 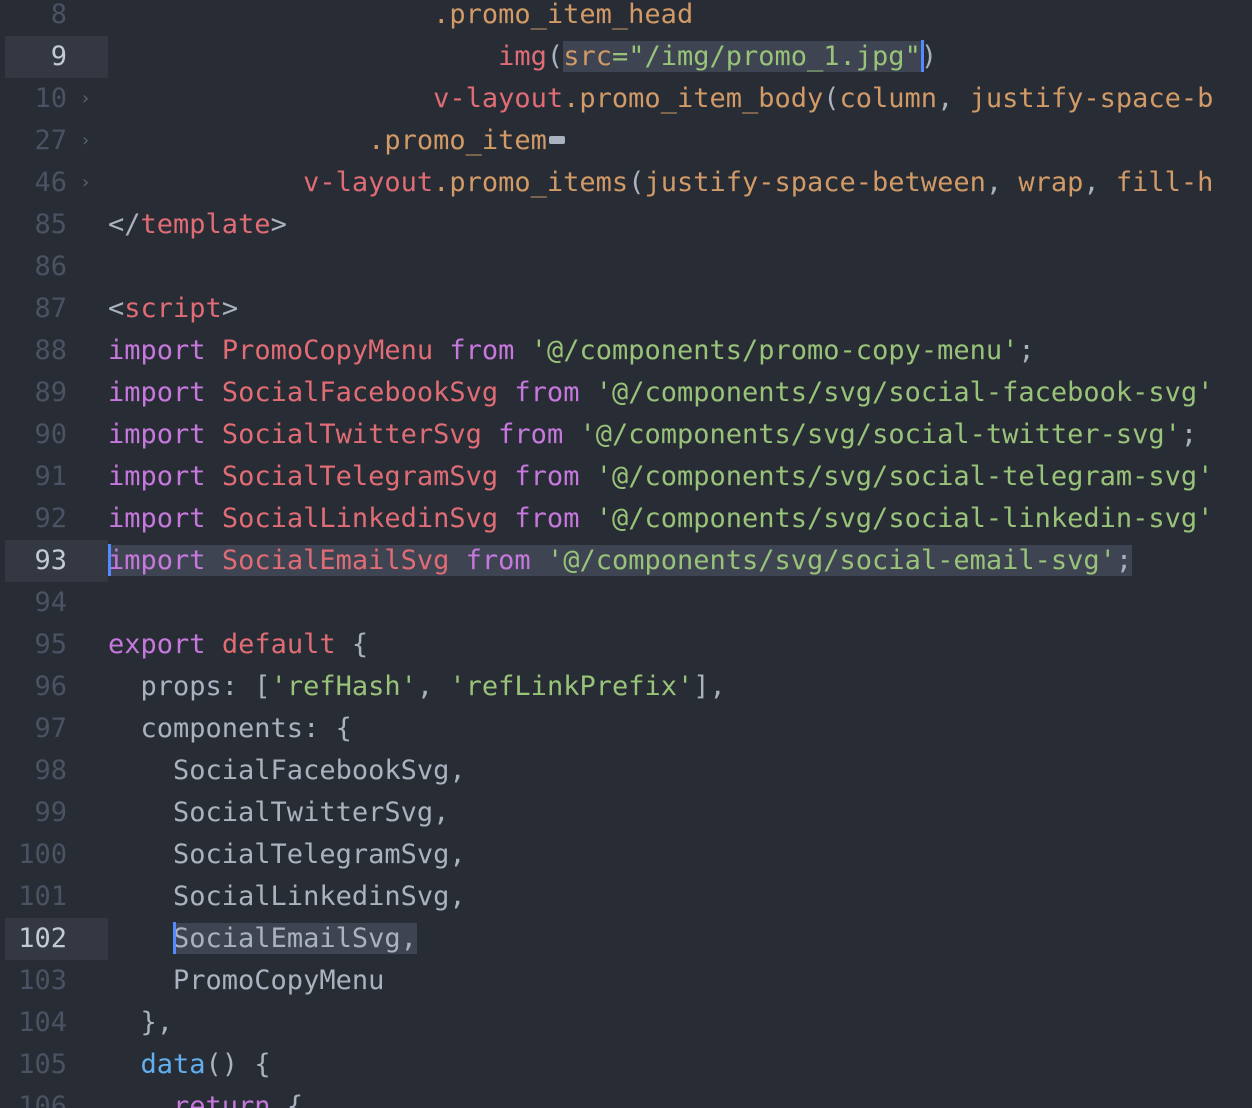 What do you see at coordinates (626, 1065) in the screenshot?
I see `code-line: 105 data() {` at bounding box center [626, 1065].